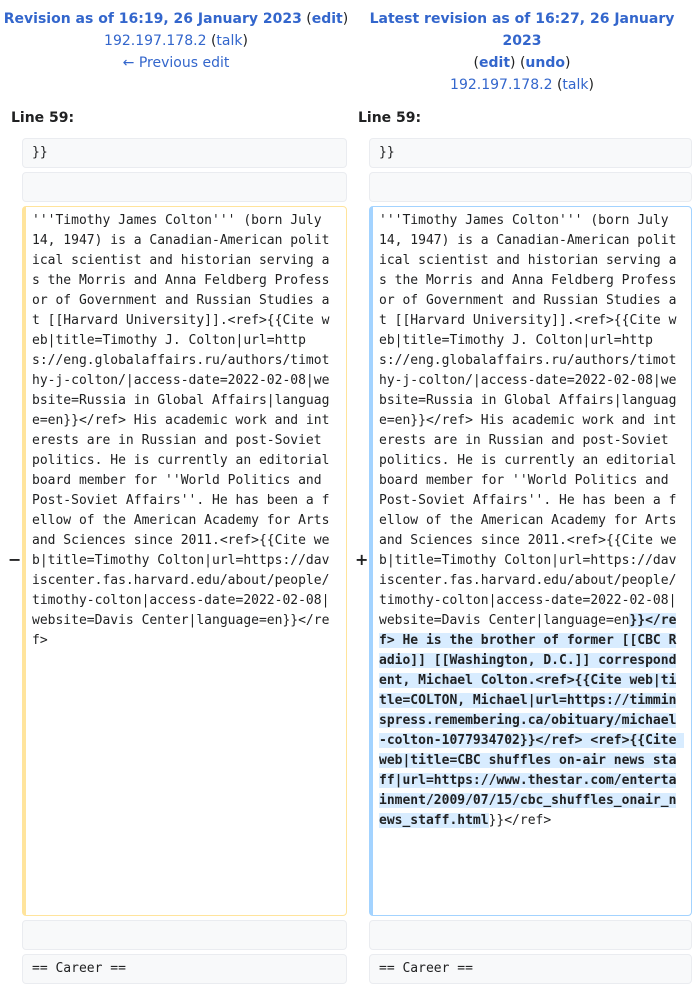 The height and width of the screenshot is (988, 696). Describe the element at coordinates (153, 19) in the screenshot. I see `left-revision-title-link: Revision as of 16:19, 26 January 2023` at that location.